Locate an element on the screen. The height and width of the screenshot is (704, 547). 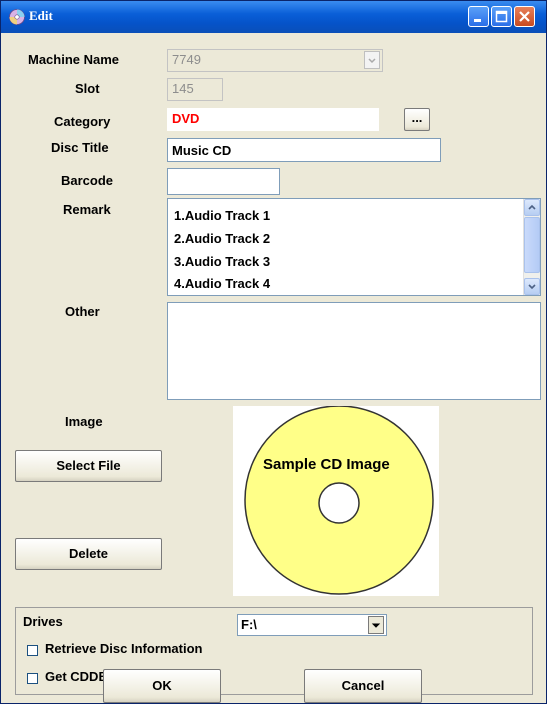
drive-value: F:\ is located at coordinates (249, 624).